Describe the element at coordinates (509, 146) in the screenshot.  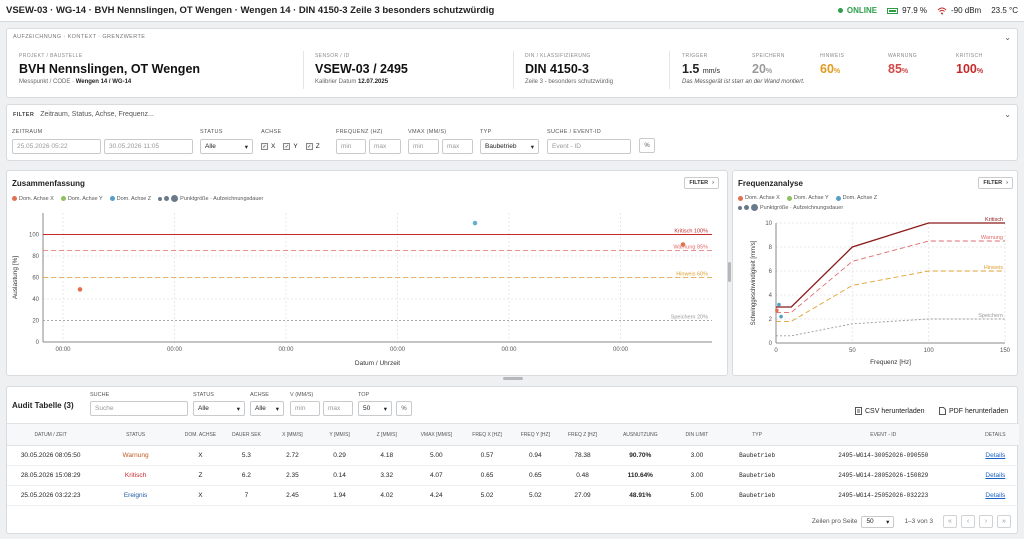
I see `typ-select: Baubetrieb ▾` at that location.